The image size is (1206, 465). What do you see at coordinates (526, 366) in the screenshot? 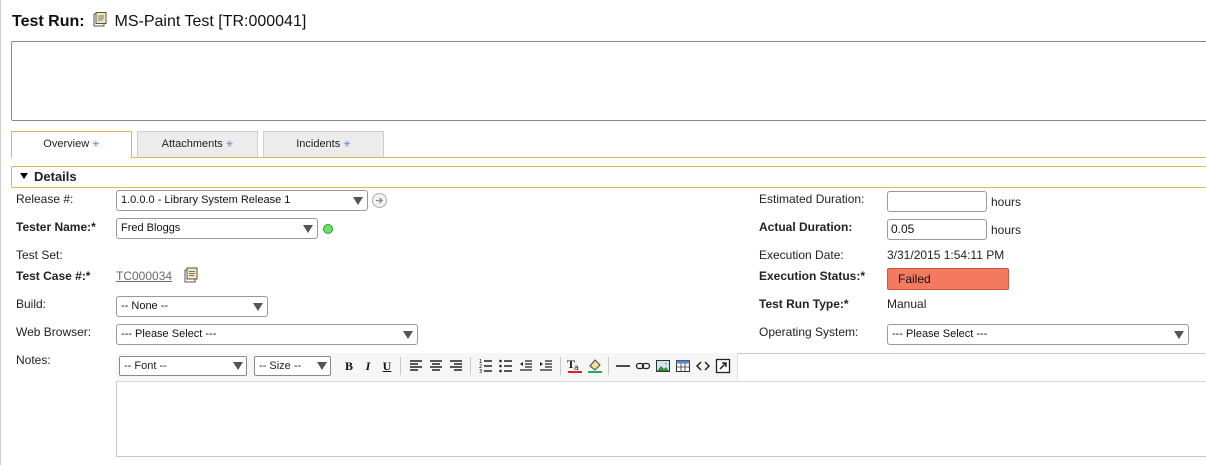
I see `outdent-icon` at bounding box center [526, 366].